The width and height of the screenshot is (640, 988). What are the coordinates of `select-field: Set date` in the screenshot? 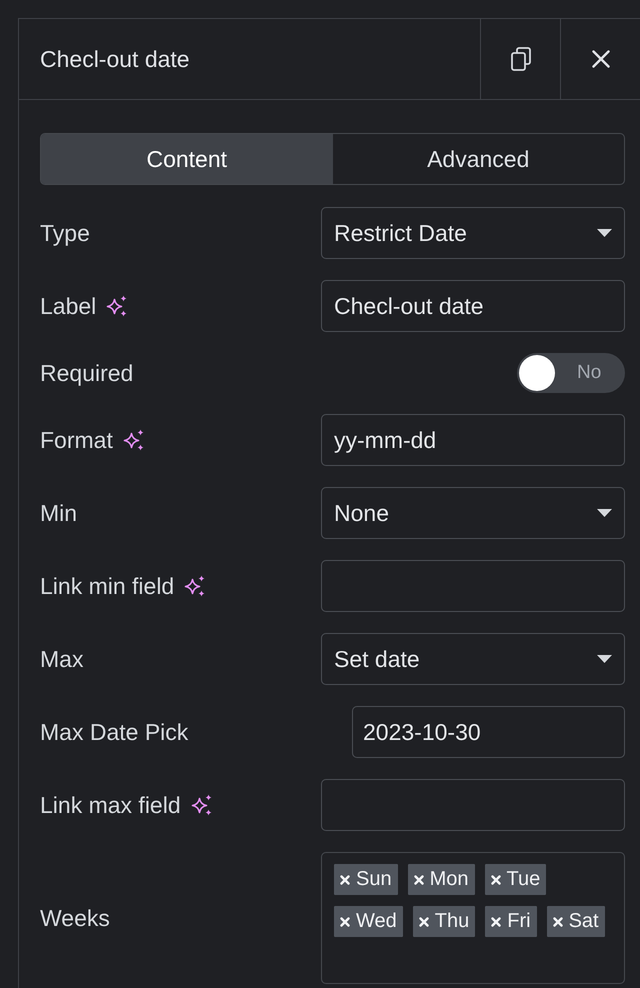 It's located at (473, 659).